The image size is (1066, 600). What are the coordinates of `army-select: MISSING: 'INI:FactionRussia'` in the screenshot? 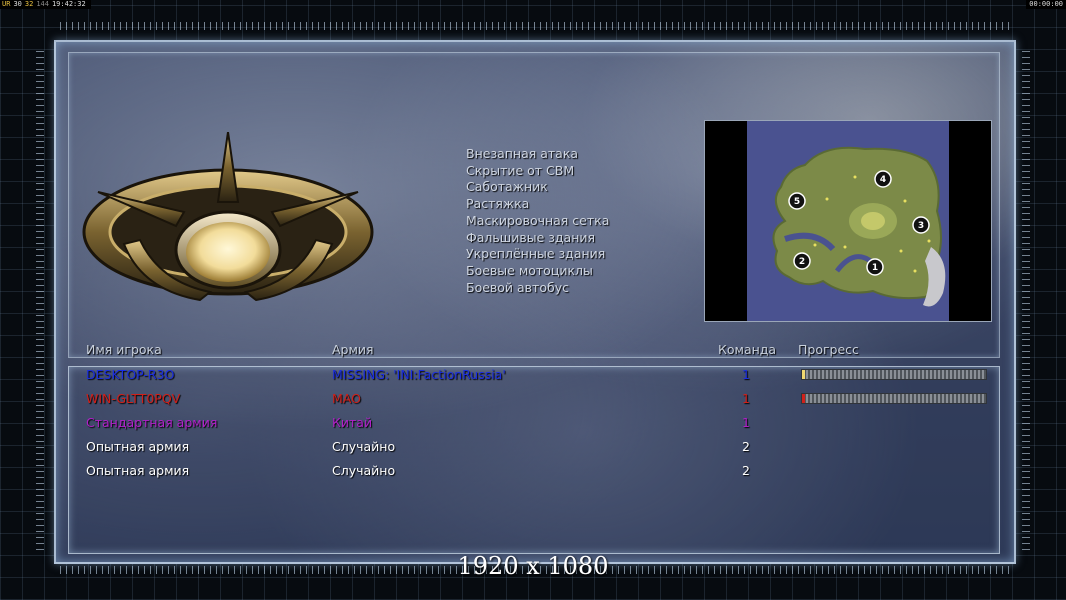 It's located at (419, 375).